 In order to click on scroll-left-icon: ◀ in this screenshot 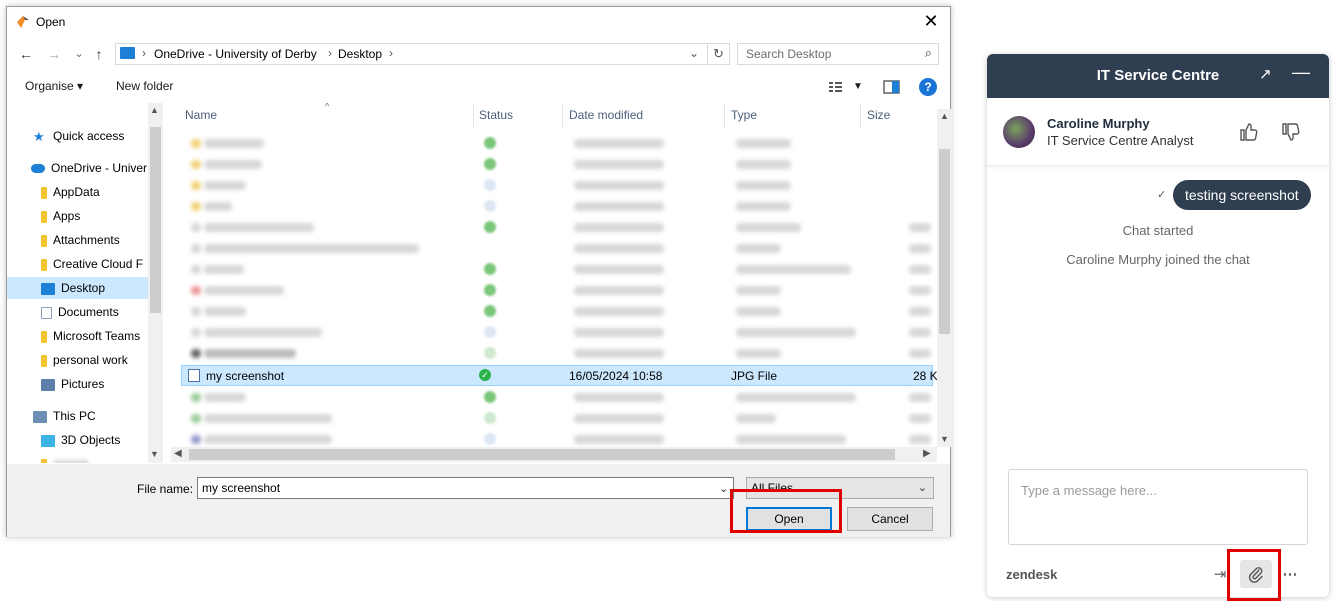, I will do `click(178, 453)`.